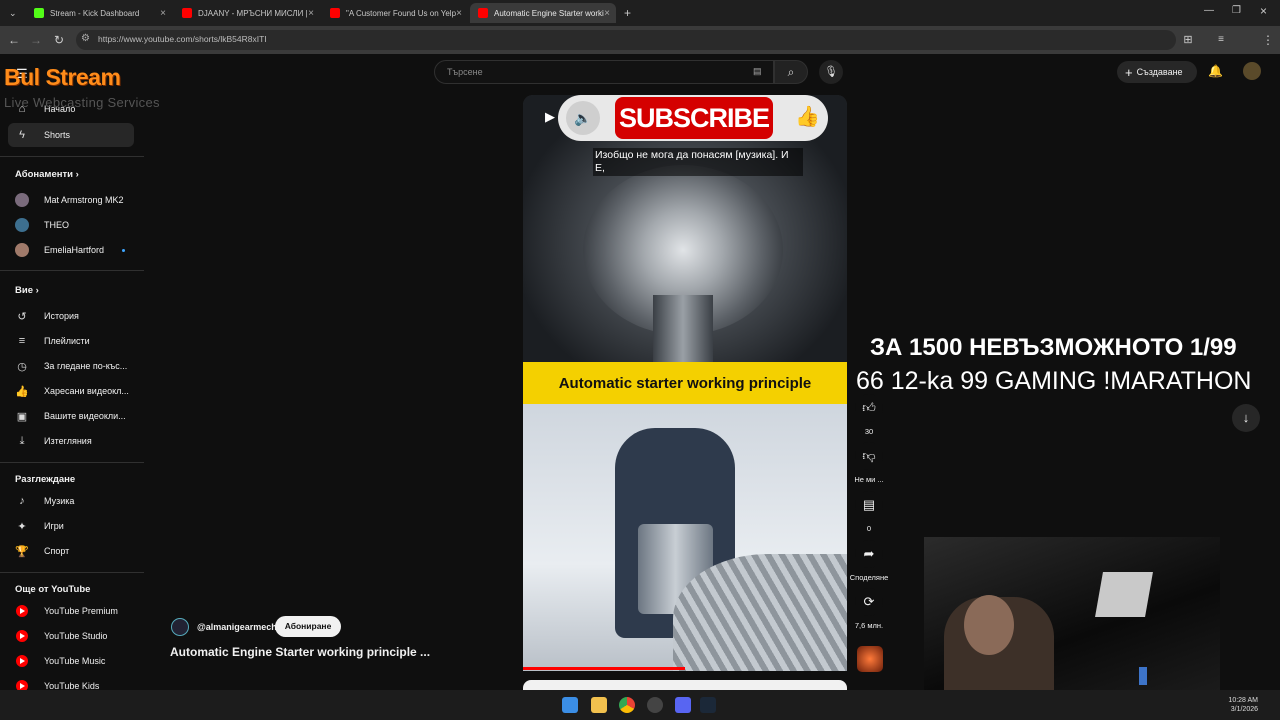  Describe the element at coordinates (1263, 11) in the screenshot. I see `close-window-icon: ×` at that location.